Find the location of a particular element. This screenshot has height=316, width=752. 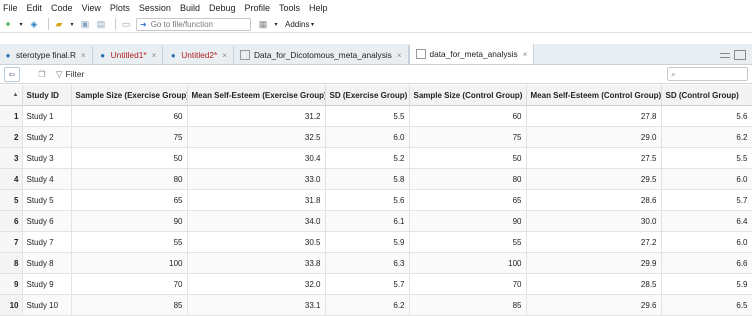

column-header: SD (Control Group) is located at coordinates (706, 95).